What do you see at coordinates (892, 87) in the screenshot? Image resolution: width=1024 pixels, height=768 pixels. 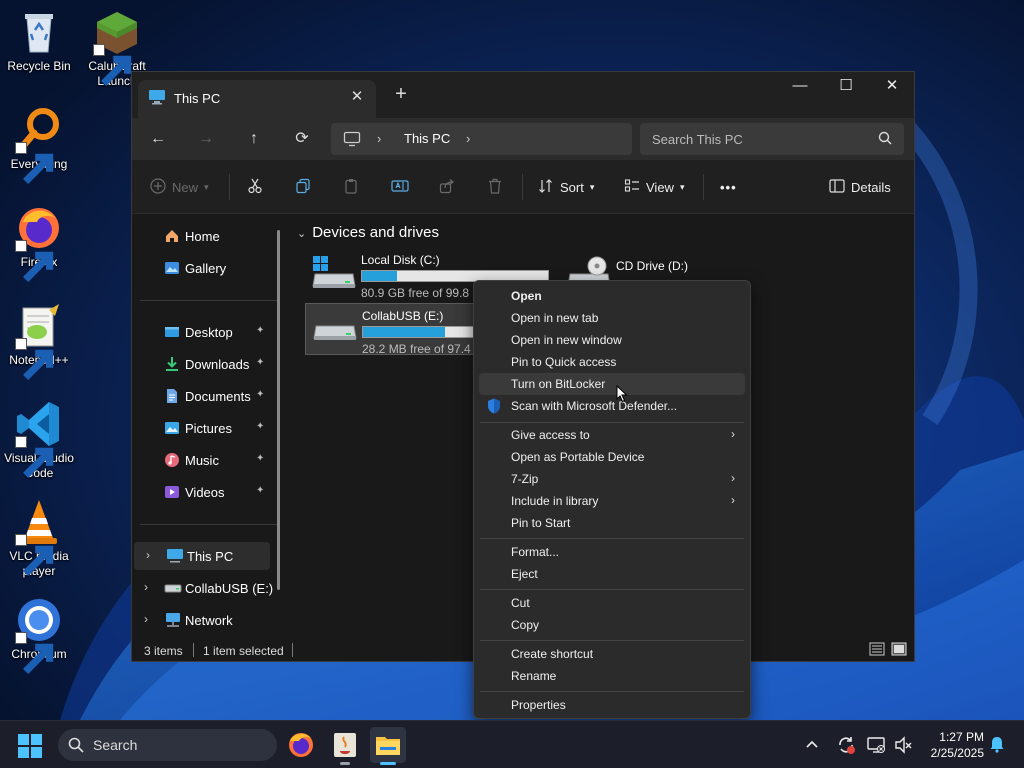 I see `close-window-button: ✕` at bounding box center [892, 87].